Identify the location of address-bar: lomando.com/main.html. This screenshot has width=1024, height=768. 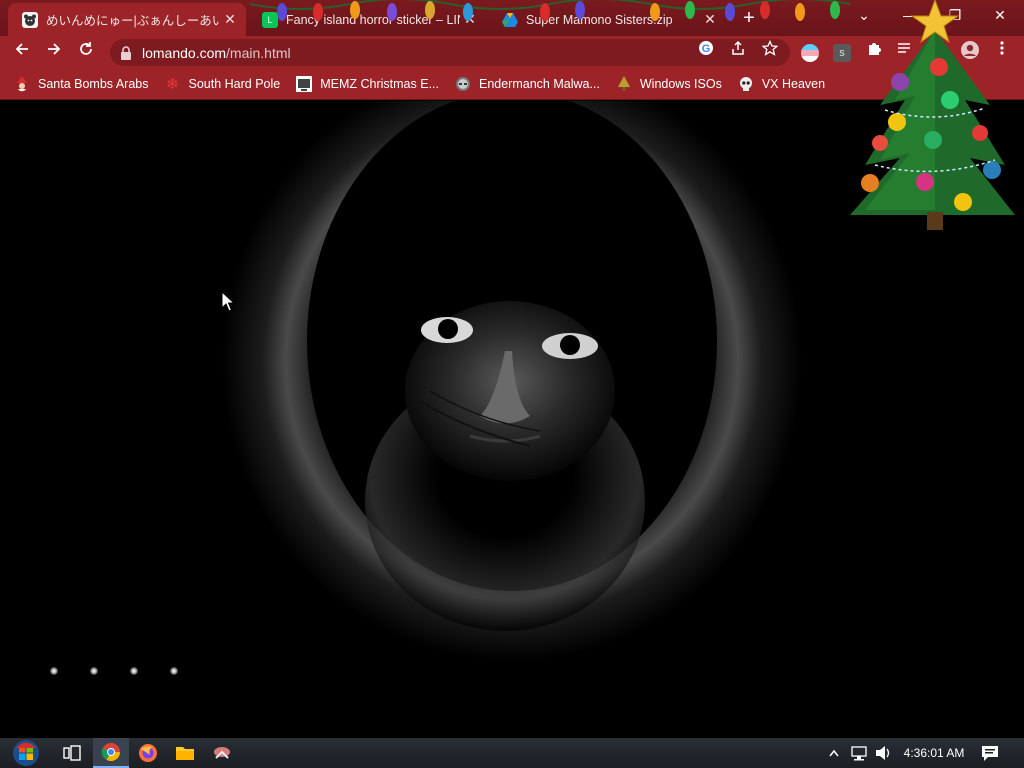
(450, 52).